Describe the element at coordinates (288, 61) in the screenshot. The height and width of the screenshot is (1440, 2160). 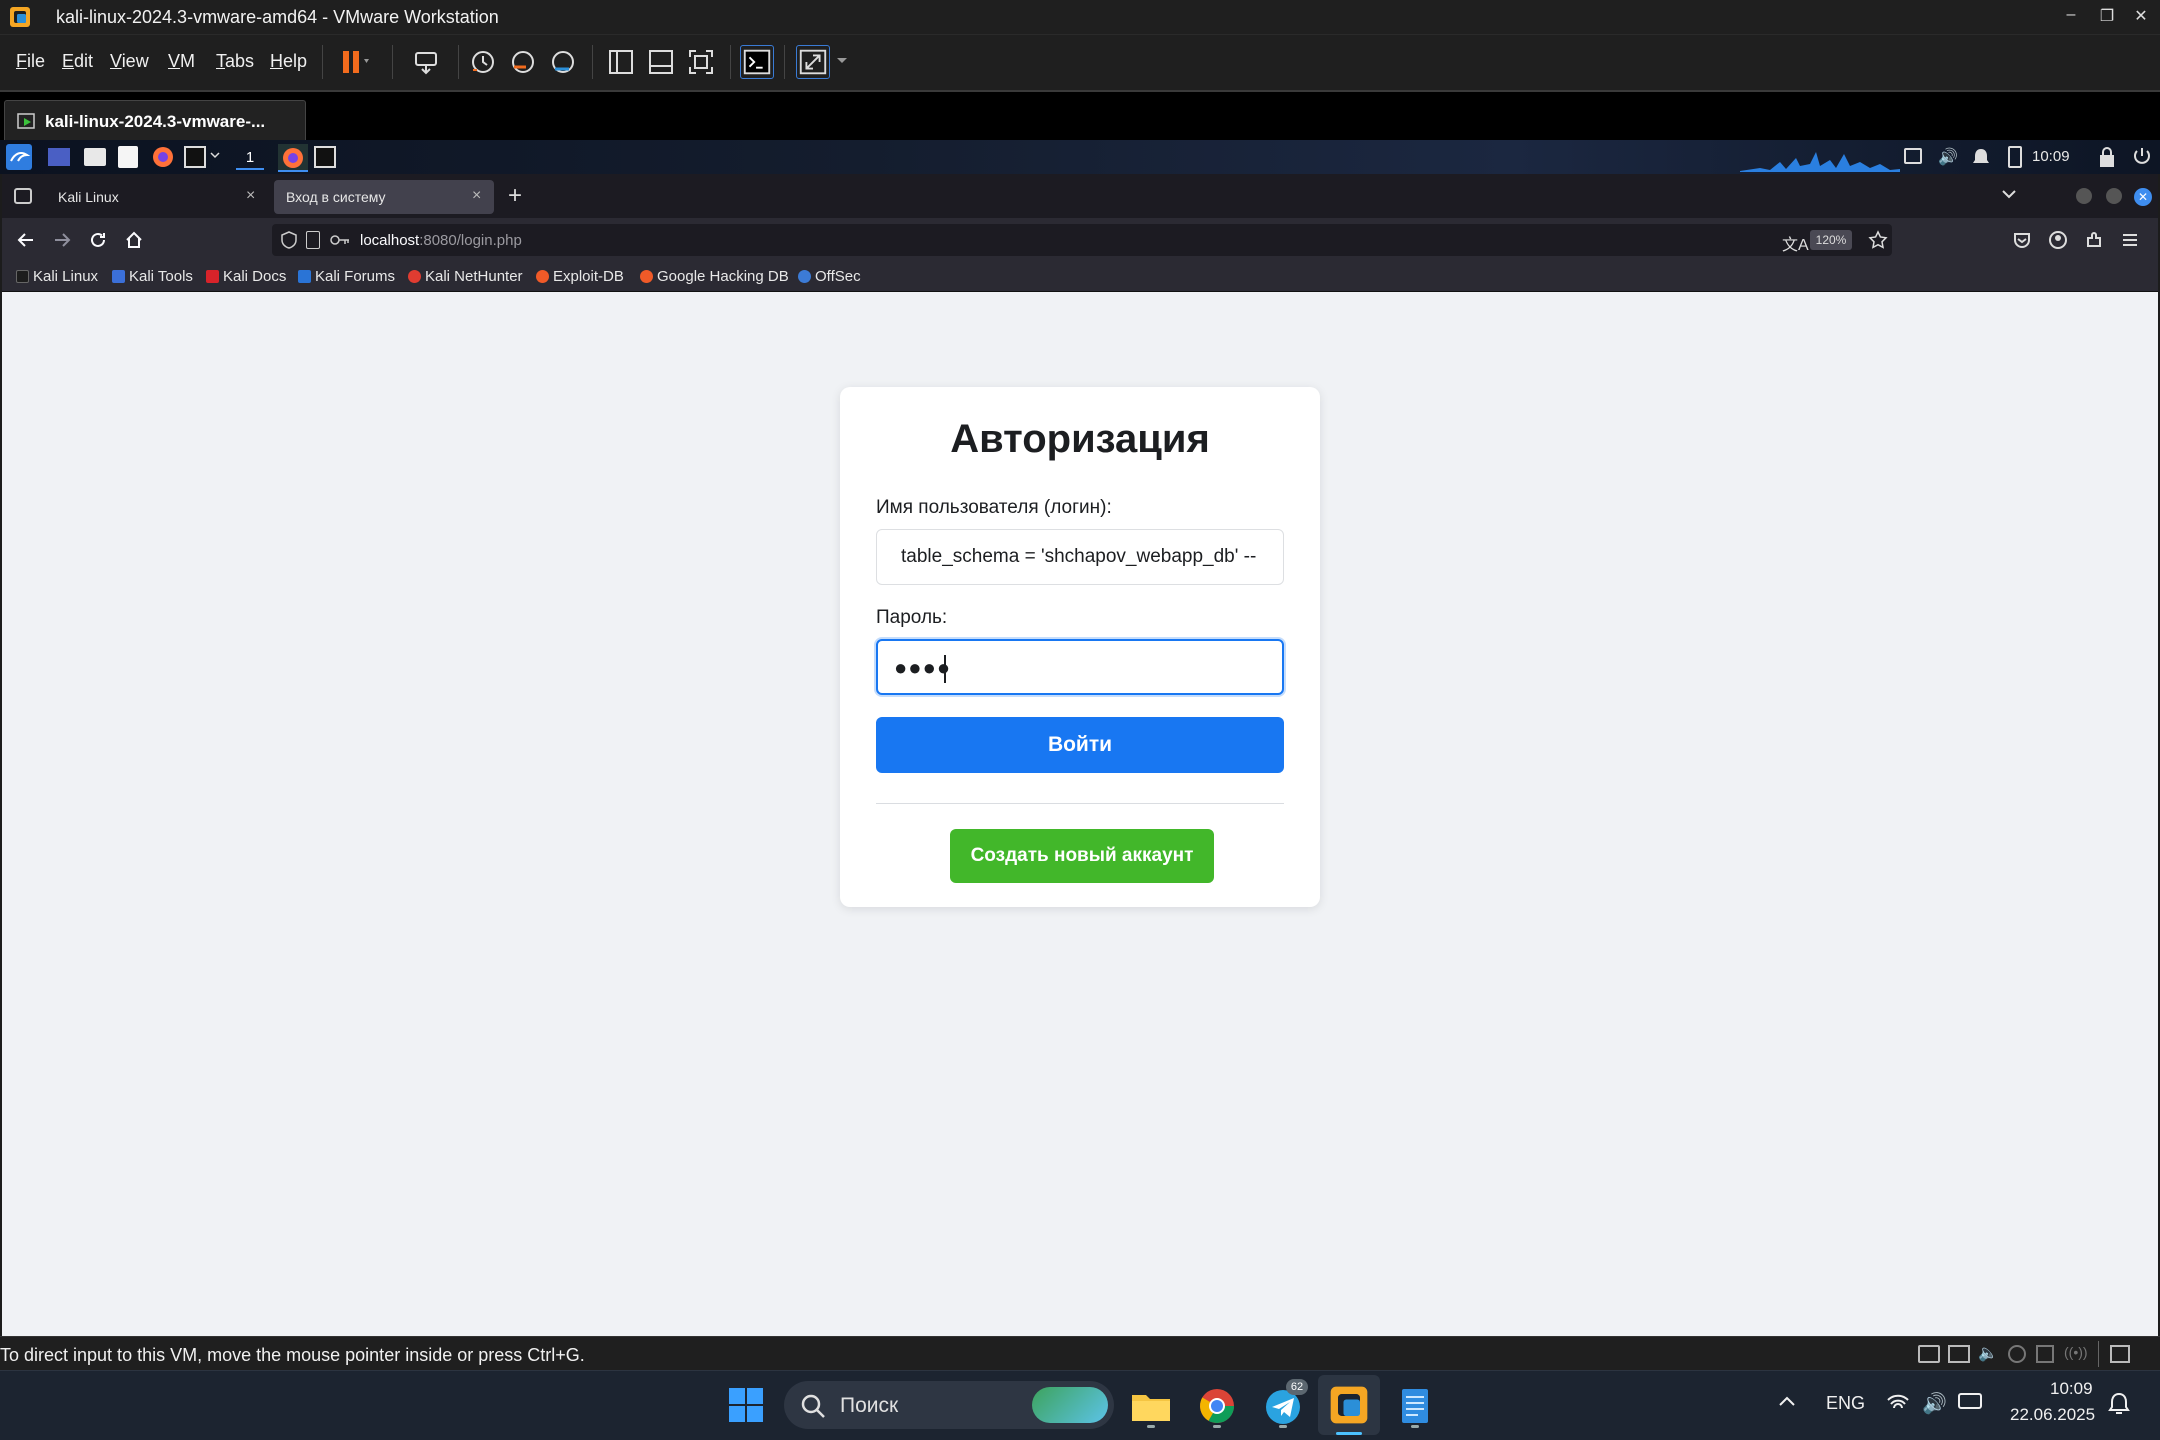
I see `menu-help: Help` at that location.